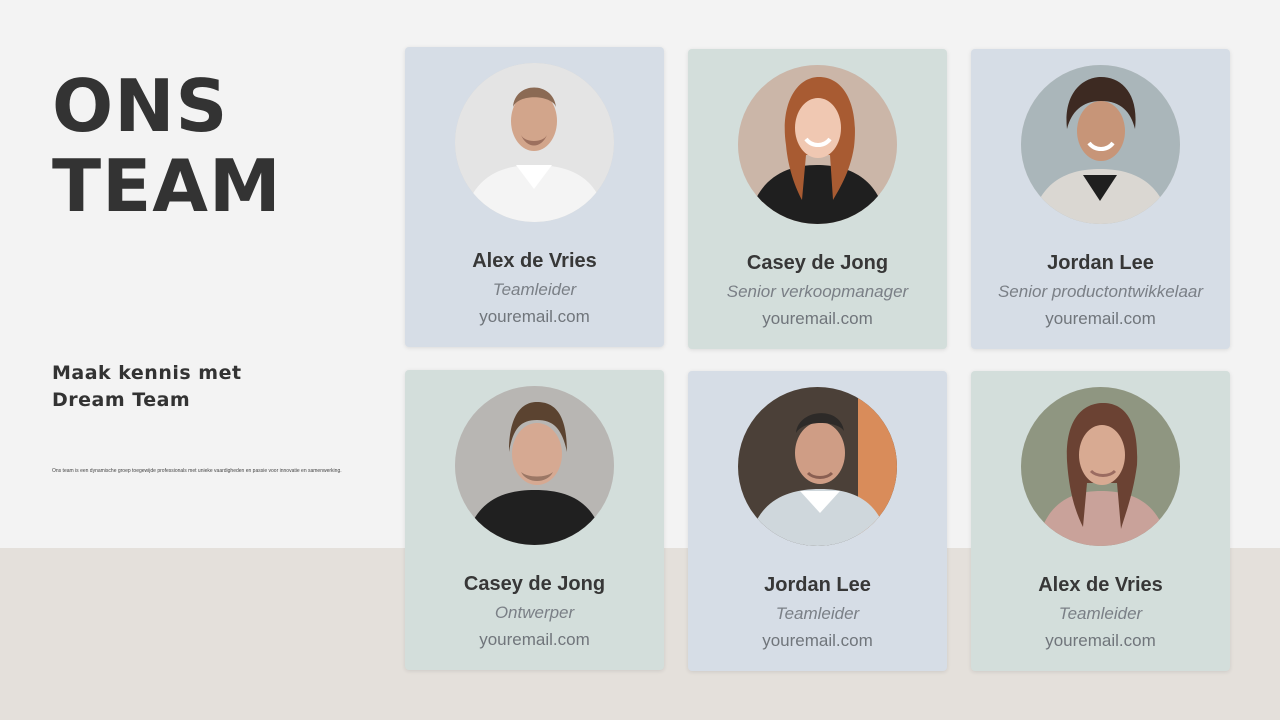 This screenshot has height=720, width=1280. I want to click on page-title-line-2: TEAM, so click(167, 186).